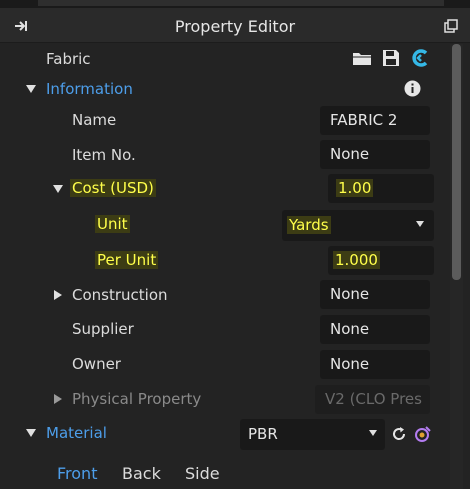 This screenshot has height=489, width=470. Describe the element at coordinates (120, 295) in the screenshot. I see `construction-label: Construction` at that location.